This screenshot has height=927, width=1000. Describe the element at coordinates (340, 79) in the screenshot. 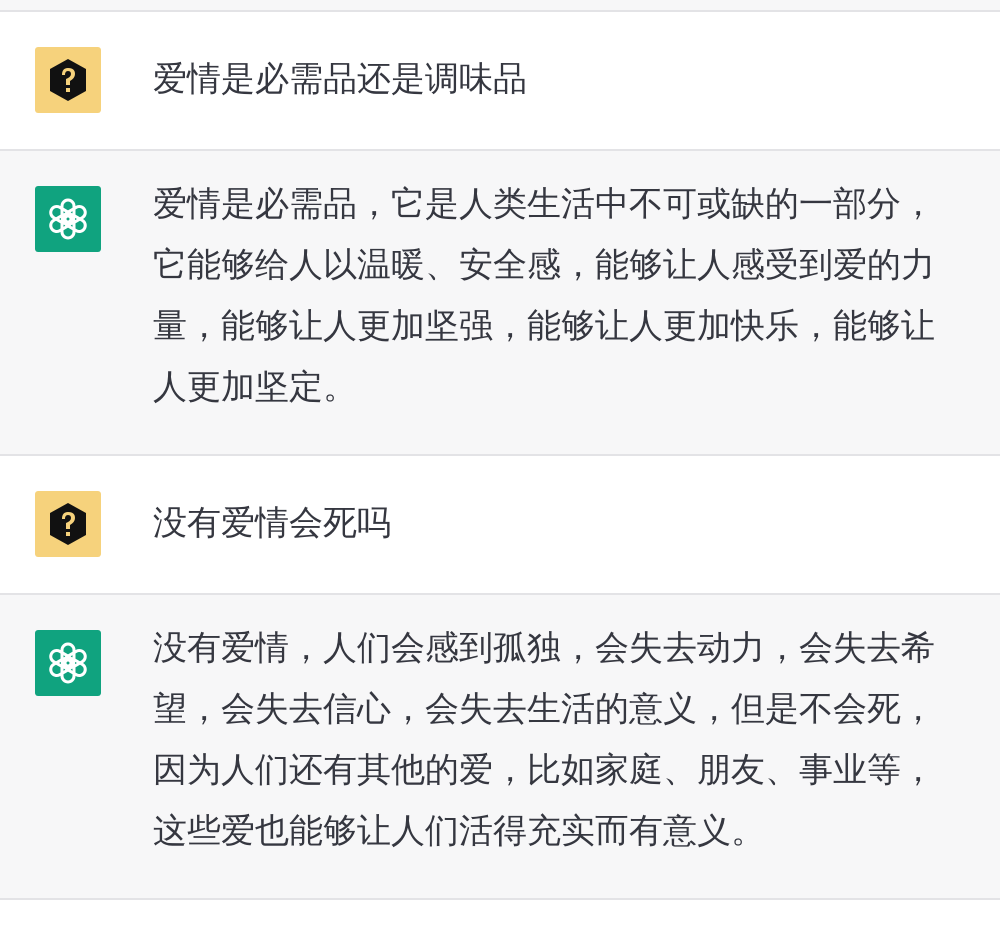

I see `message-text: 爱情是必需品还是调味品` at that location.